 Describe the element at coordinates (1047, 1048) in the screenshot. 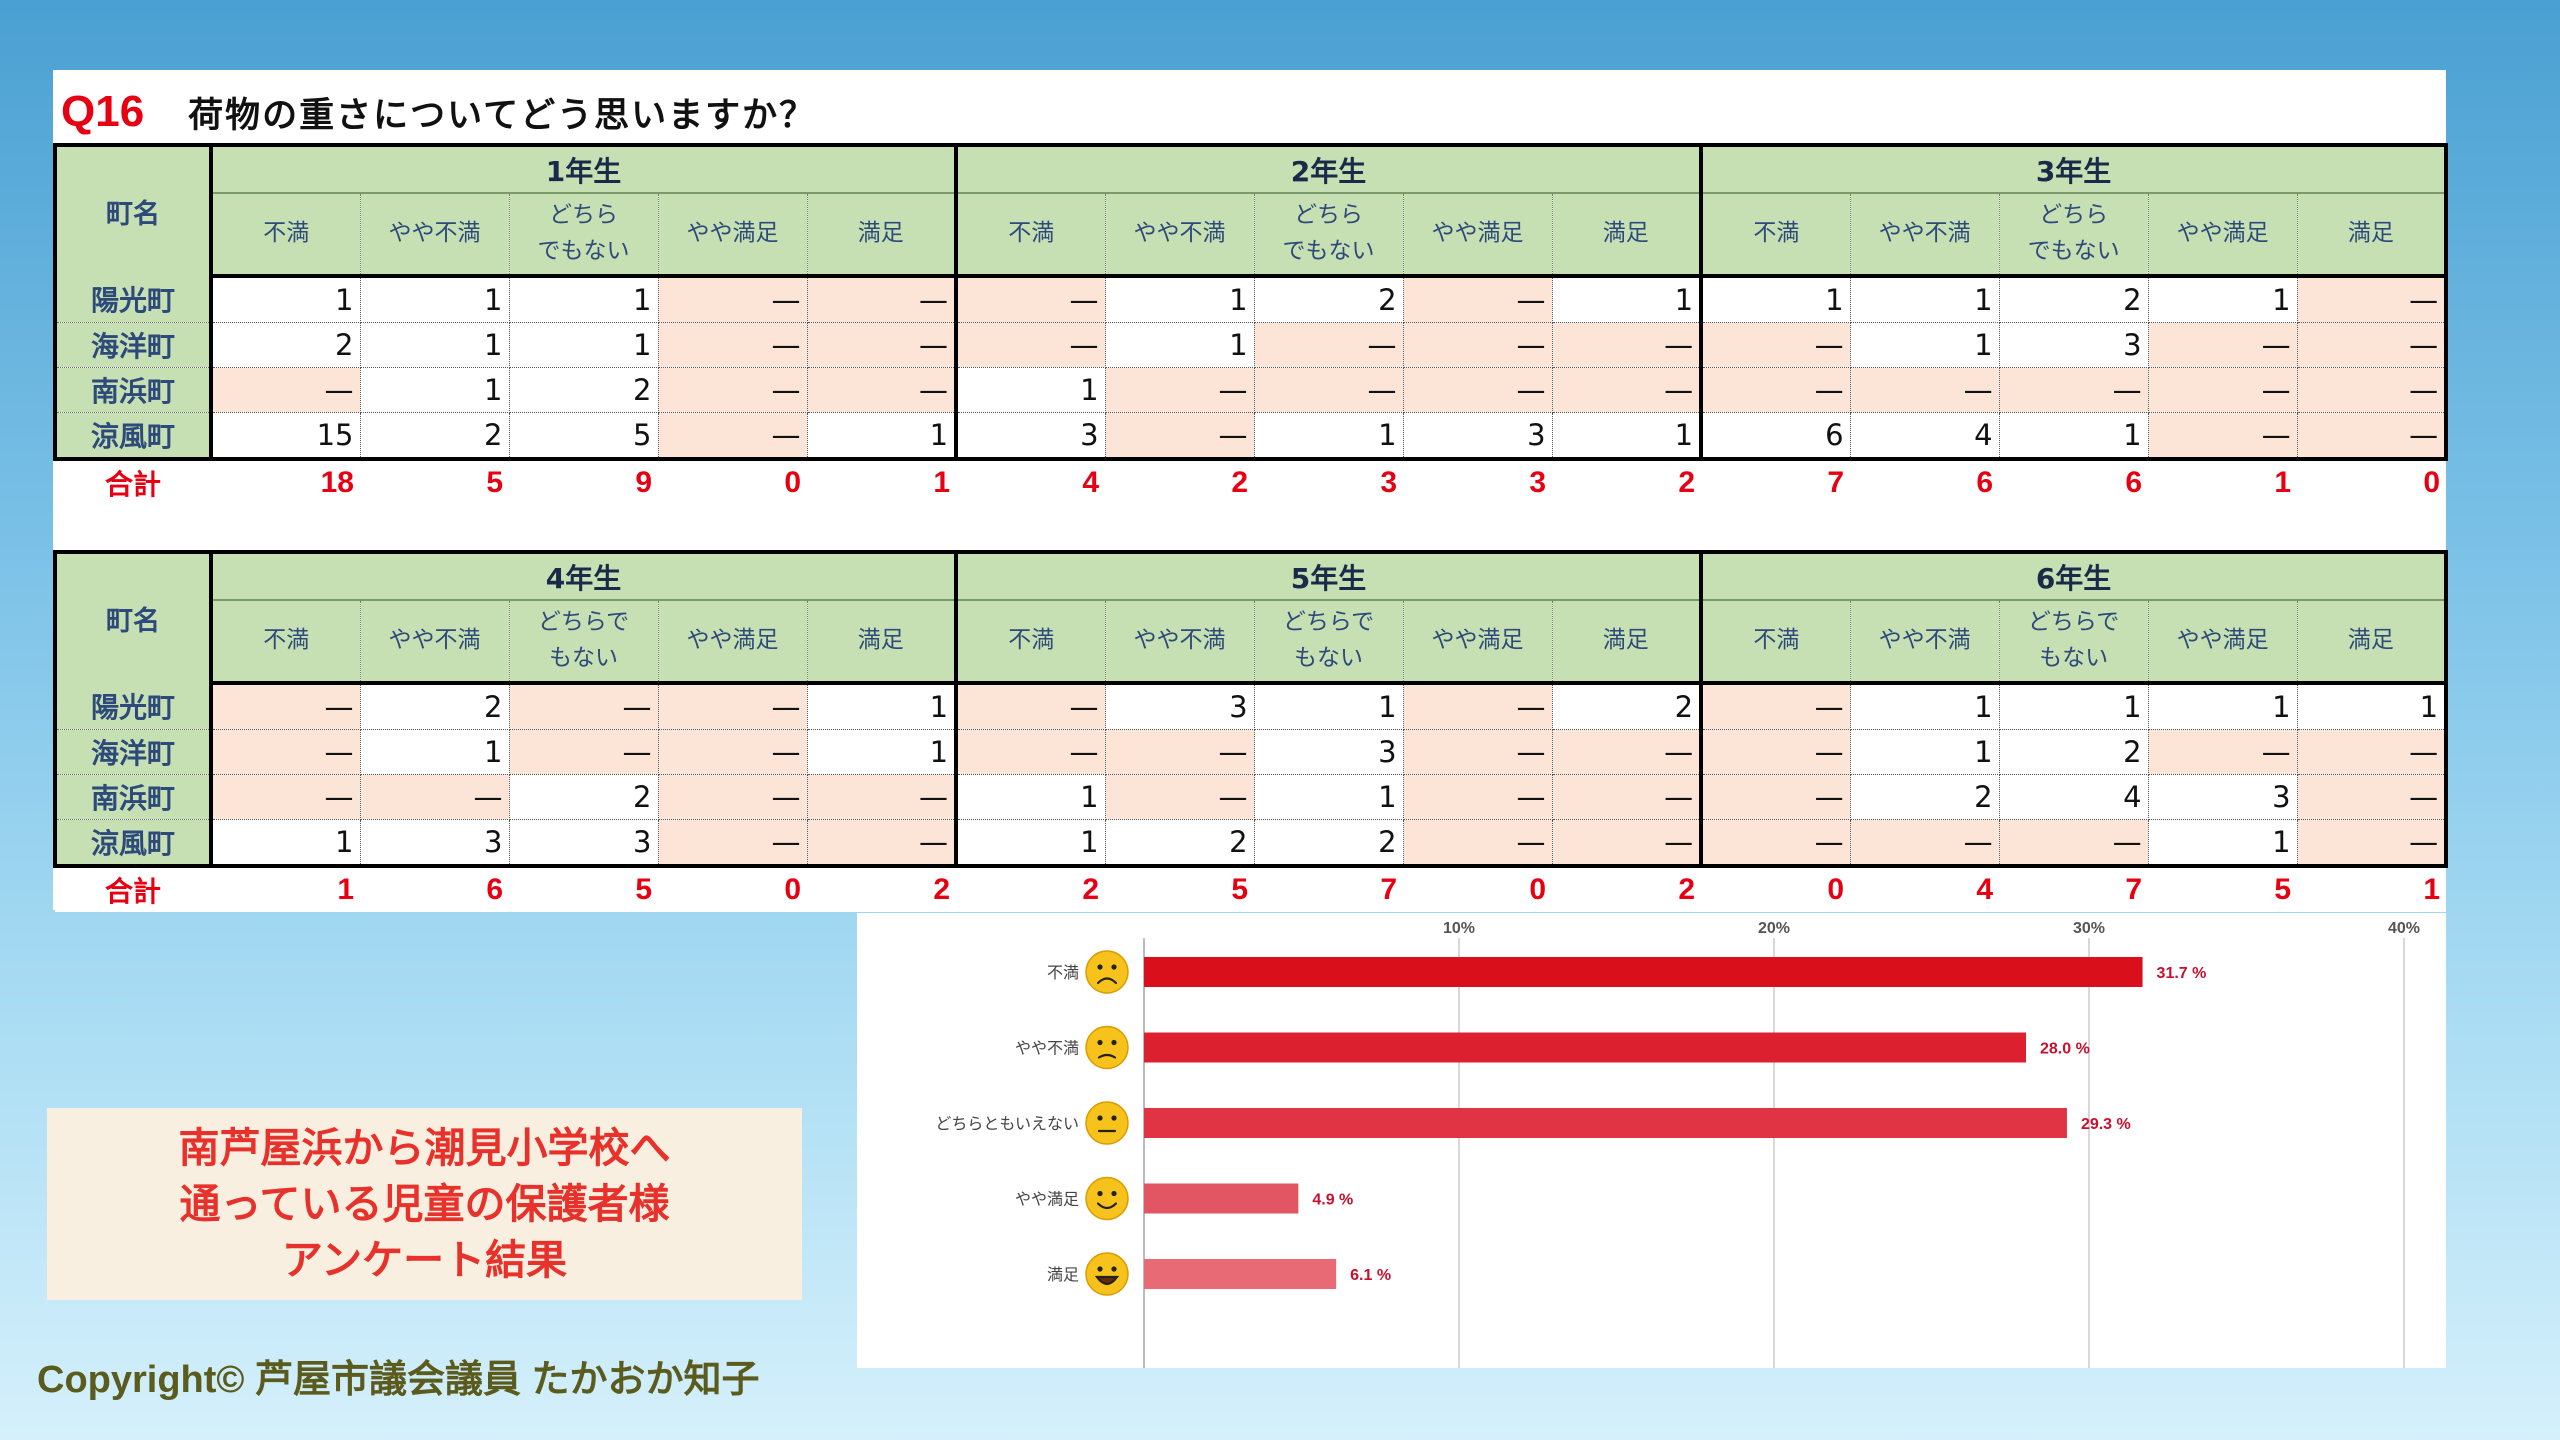

I see `category-label: やや不満` at that location.